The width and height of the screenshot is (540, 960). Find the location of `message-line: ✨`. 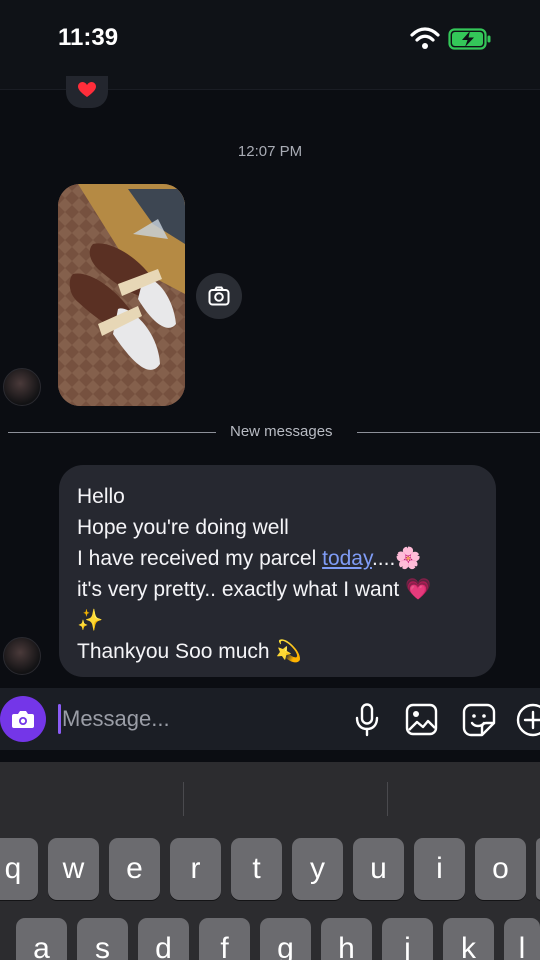

message-line: ✨ is located at coordinates (90, 620).